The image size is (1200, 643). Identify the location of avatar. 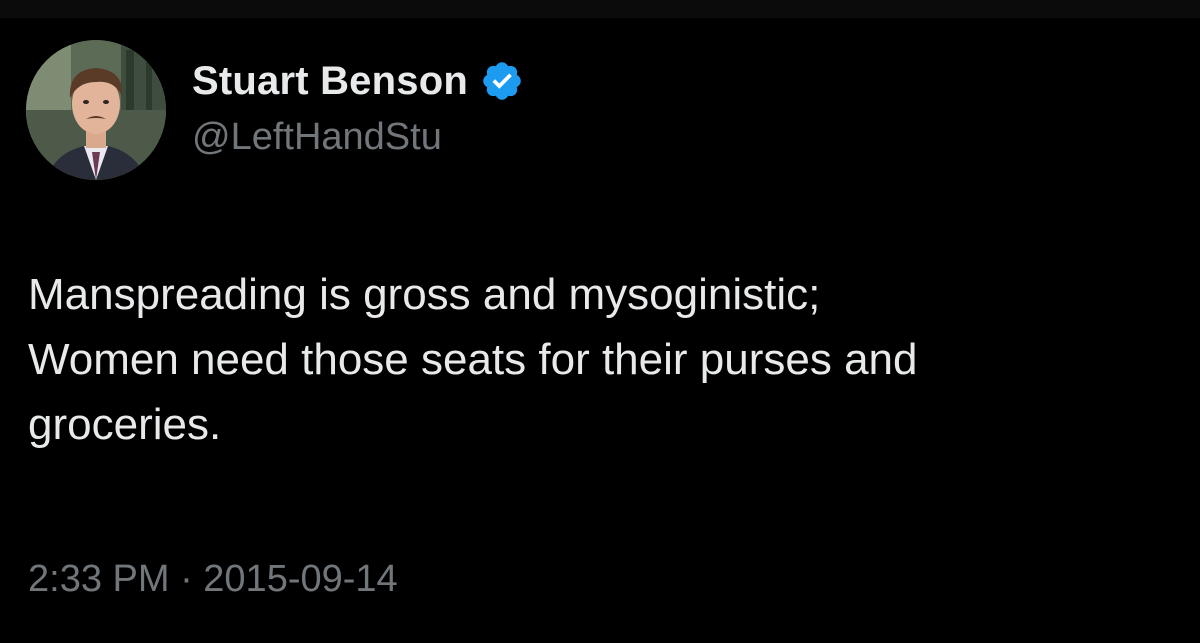
(96, 110).